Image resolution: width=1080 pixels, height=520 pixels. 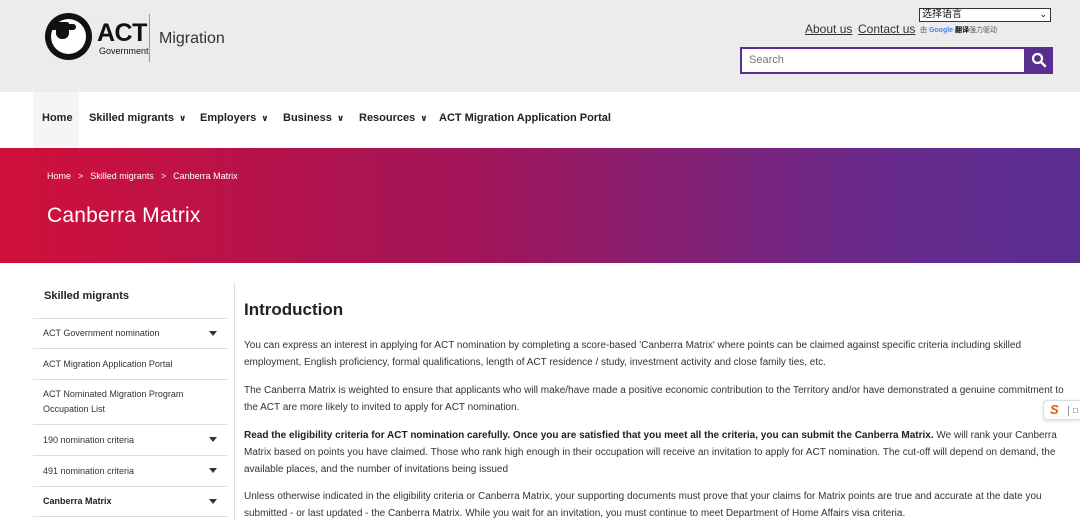 I want to click on nav-label: Home, so click(x=57, y=118).